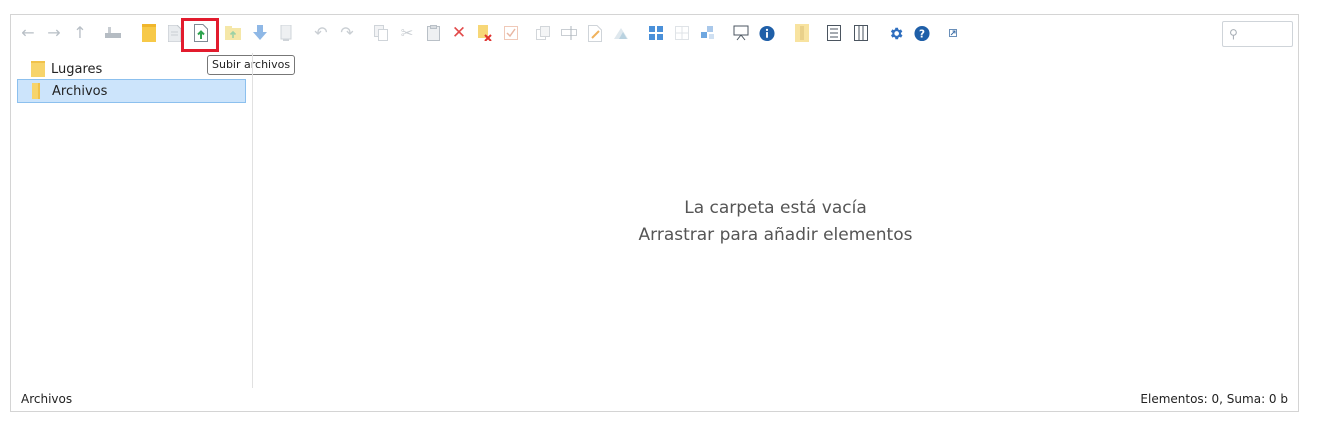 This screenshot has width=1324, height=433. Describe the element at coordinates (656, 33) in the screenshot. I see `grid-view-icon` at that location.